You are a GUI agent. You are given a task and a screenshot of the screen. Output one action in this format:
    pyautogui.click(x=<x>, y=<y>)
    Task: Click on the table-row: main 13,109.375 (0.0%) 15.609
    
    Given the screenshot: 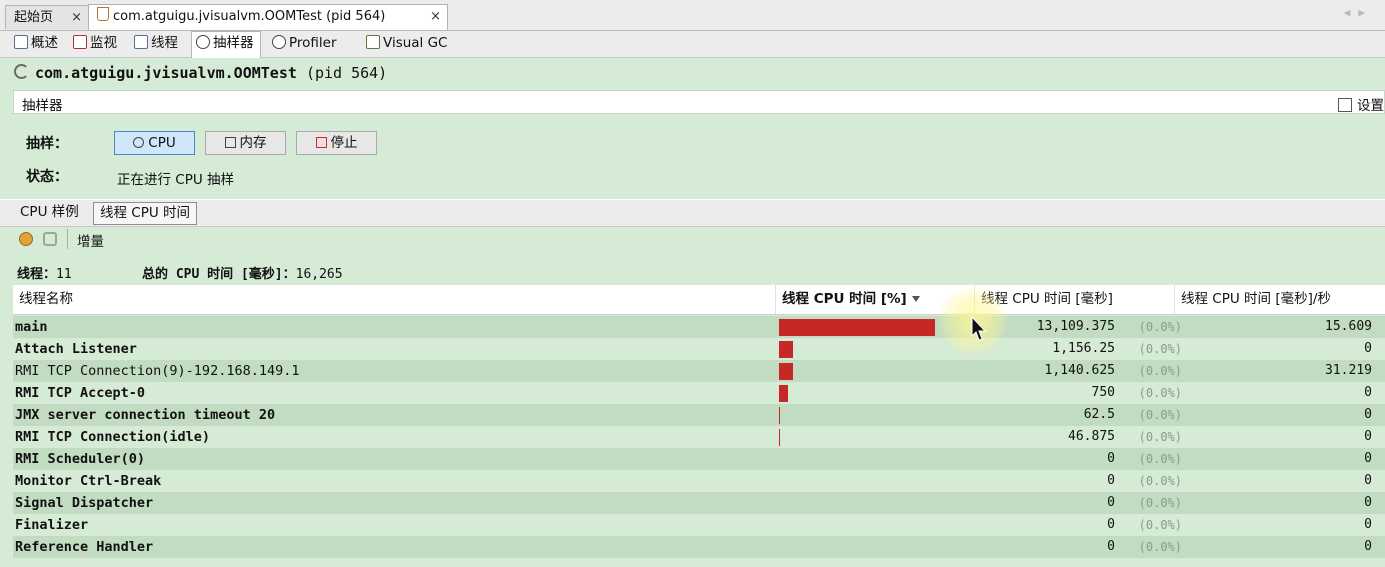 What is the action you would take?
    pyautogui.click(x=699, y=327)
    